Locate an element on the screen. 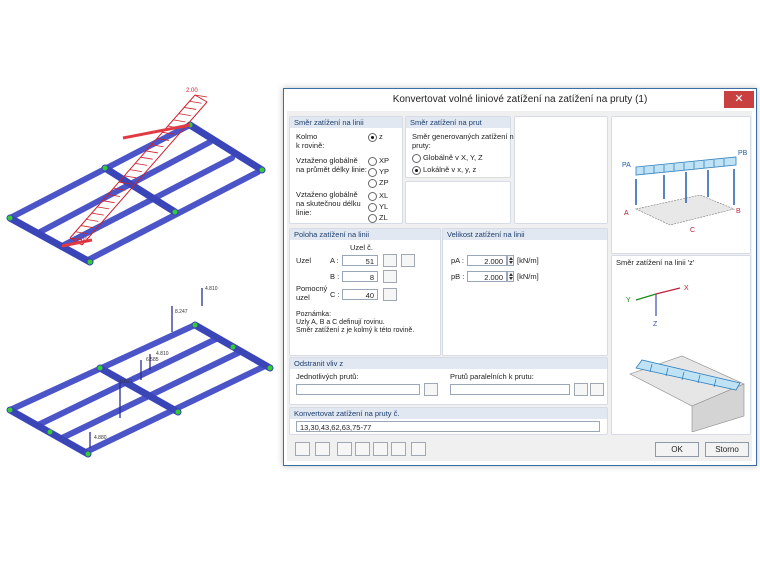  pick-node-a-icon is located at coordinates (390, 260).